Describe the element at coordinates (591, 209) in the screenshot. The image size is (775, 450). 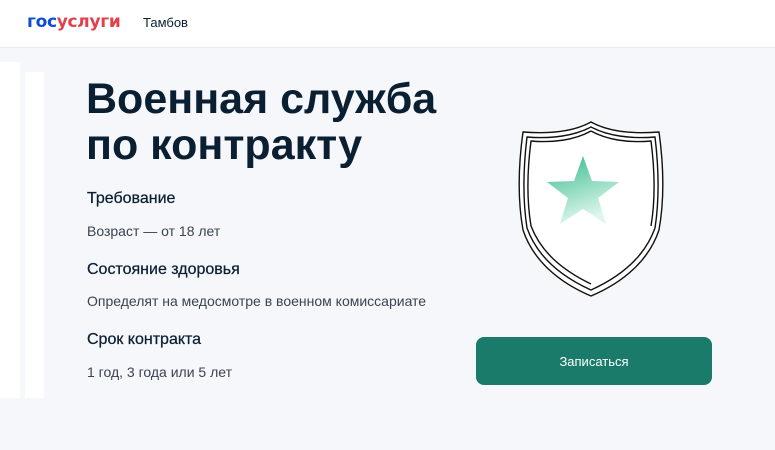
I see `shield-star-icon` at that location.